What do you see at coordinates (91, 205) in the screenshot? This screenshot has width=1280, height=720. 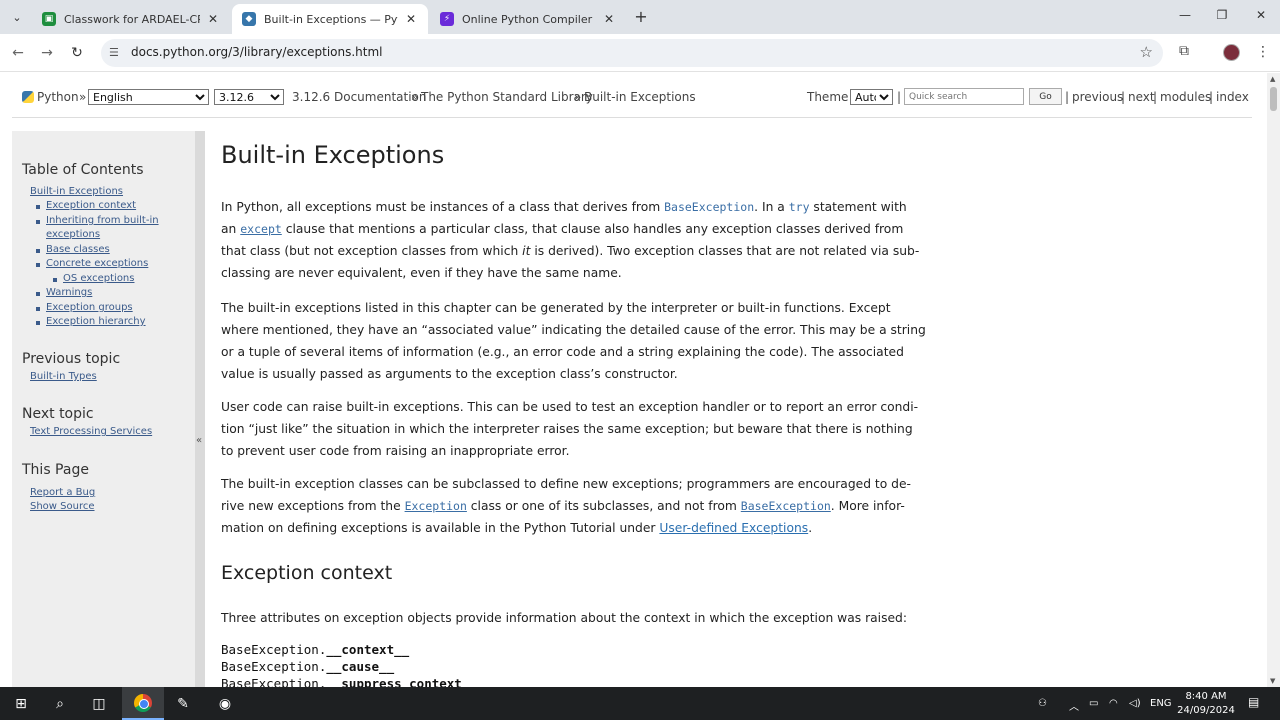 I see `toc-link-exception-context: Exception context` at bounding box center [91, 205].